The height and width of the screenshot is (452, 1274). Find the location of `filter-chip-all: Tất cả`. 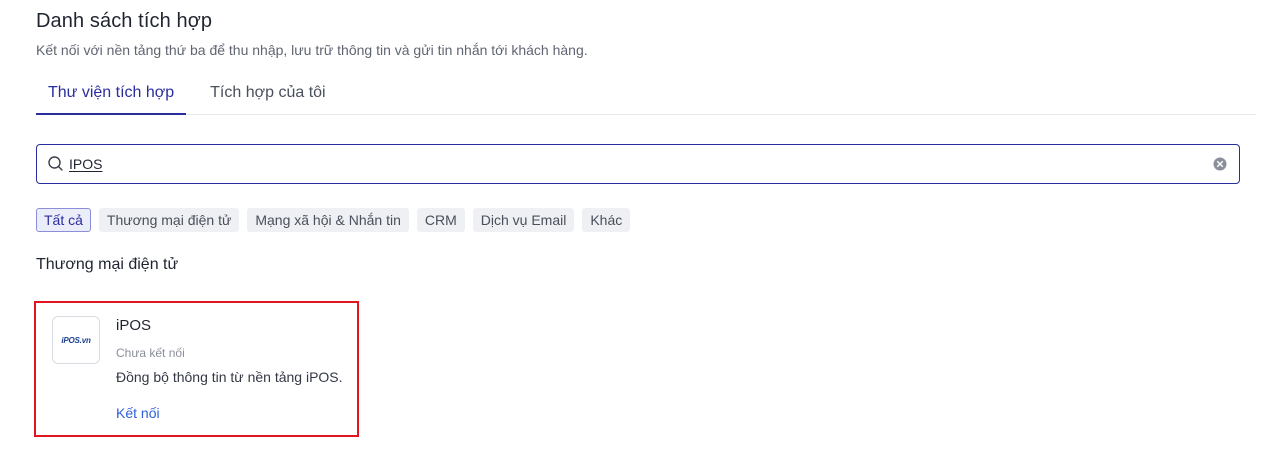

filter-chip-all: Tất cả is located at coordinates (63, 220).